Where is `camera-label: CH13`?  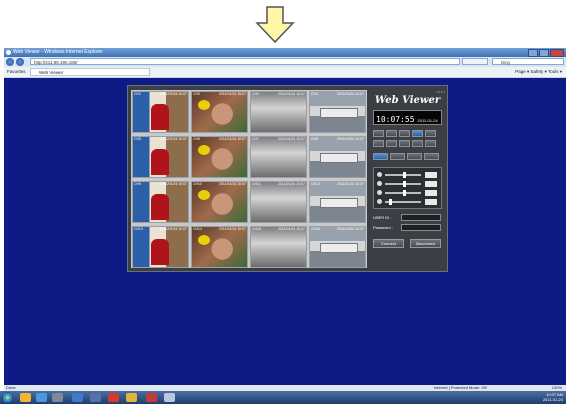
camera-label: CH13 is located at coordinates (138, 229).